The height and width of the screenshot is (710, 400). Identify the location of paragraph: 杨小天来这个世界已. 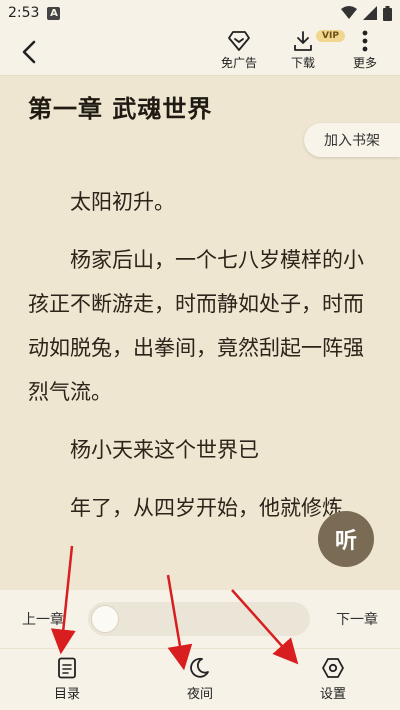
(164, 450).